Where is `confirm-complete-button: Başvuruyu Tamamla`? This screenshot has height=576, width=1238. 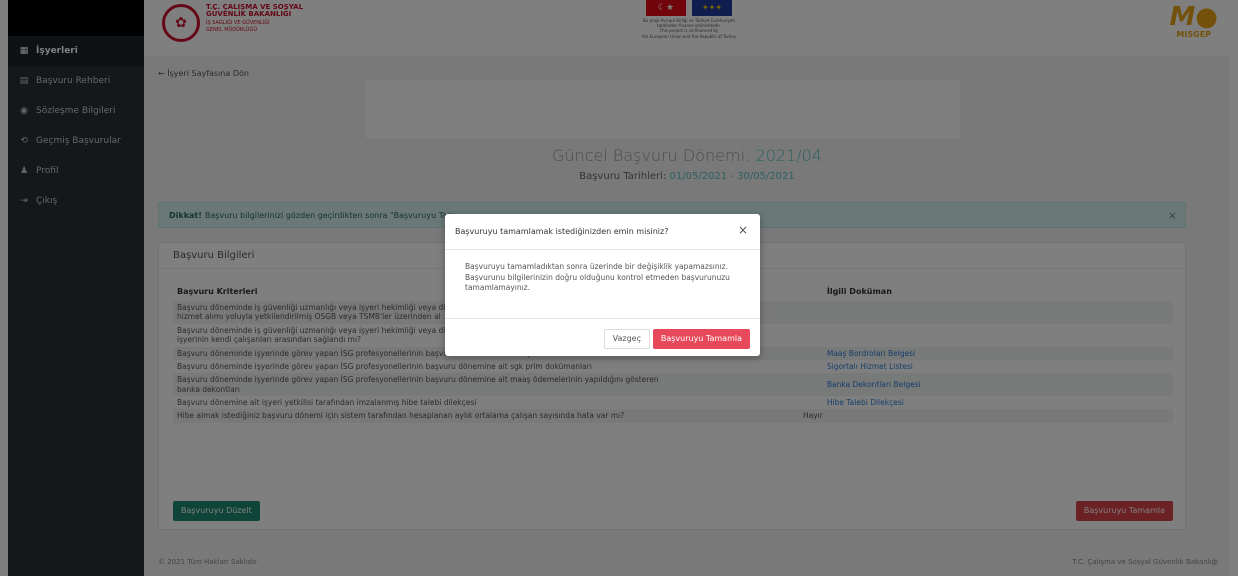
confirm-complete-button: Başvuruyu Tamamla is located at coordinates (701, 339).